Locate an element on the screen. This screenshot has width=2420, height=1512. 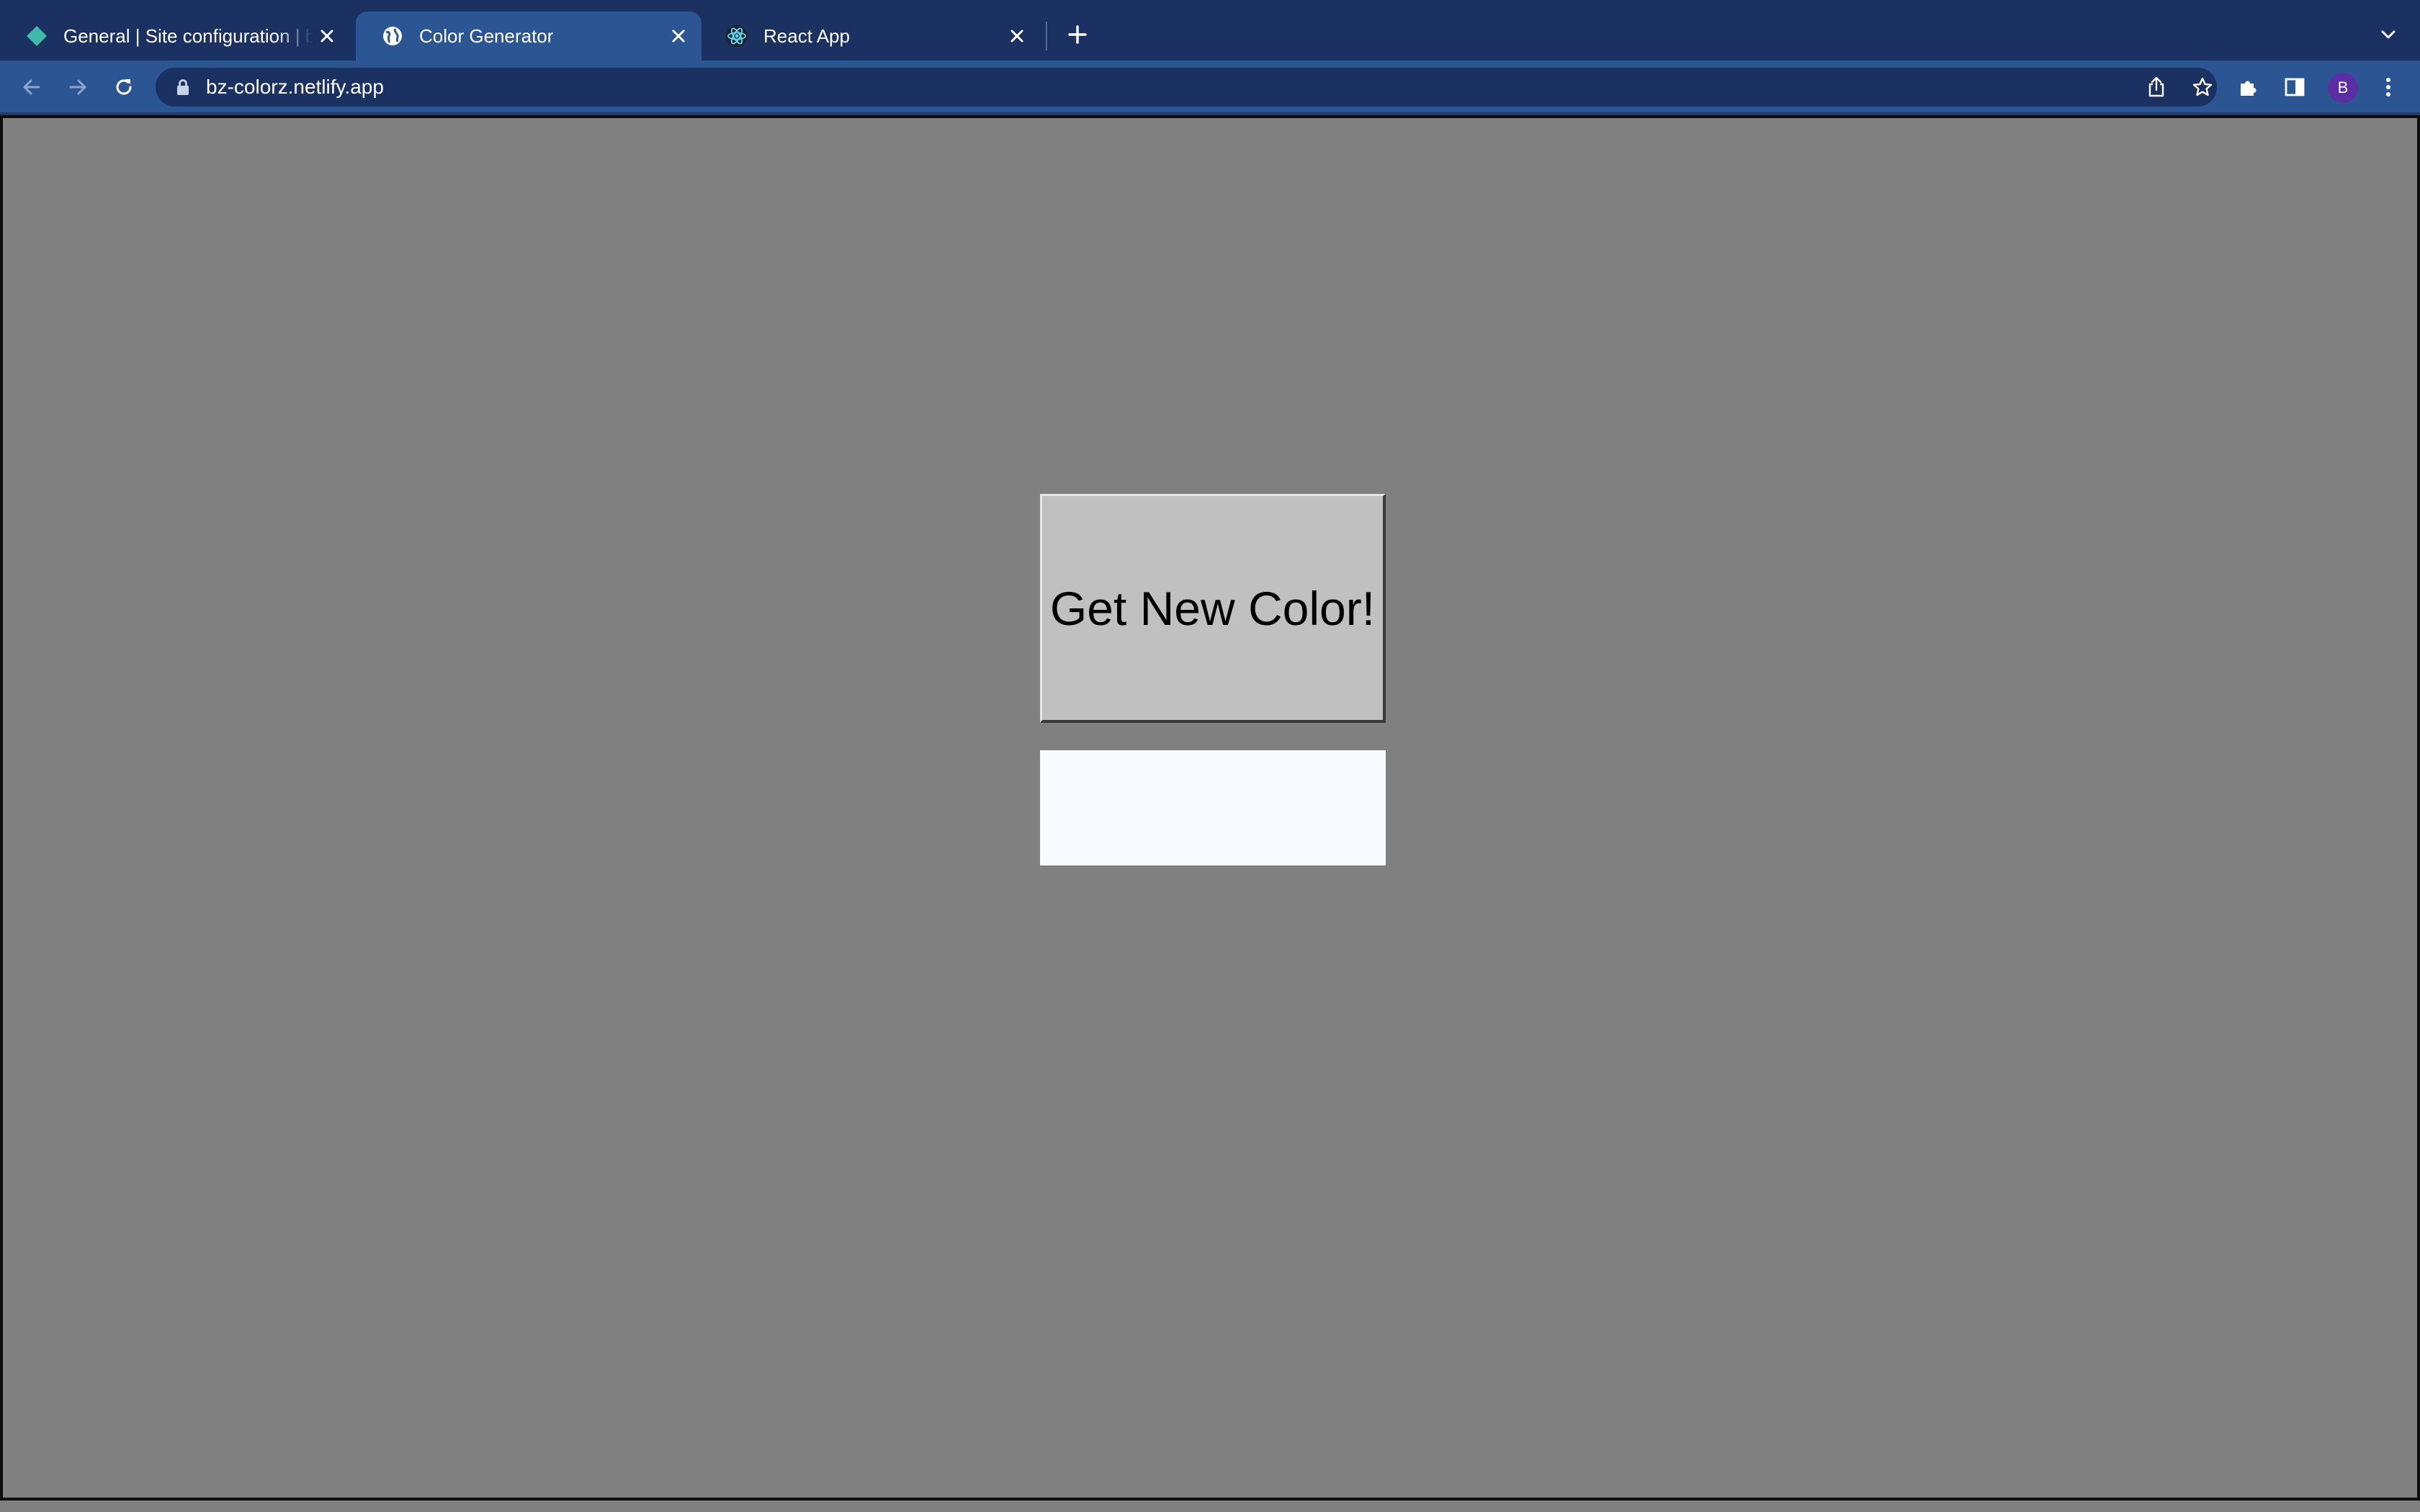
address-bar: bz-colorz.netlify.app is located at coordinates (1186, 87).